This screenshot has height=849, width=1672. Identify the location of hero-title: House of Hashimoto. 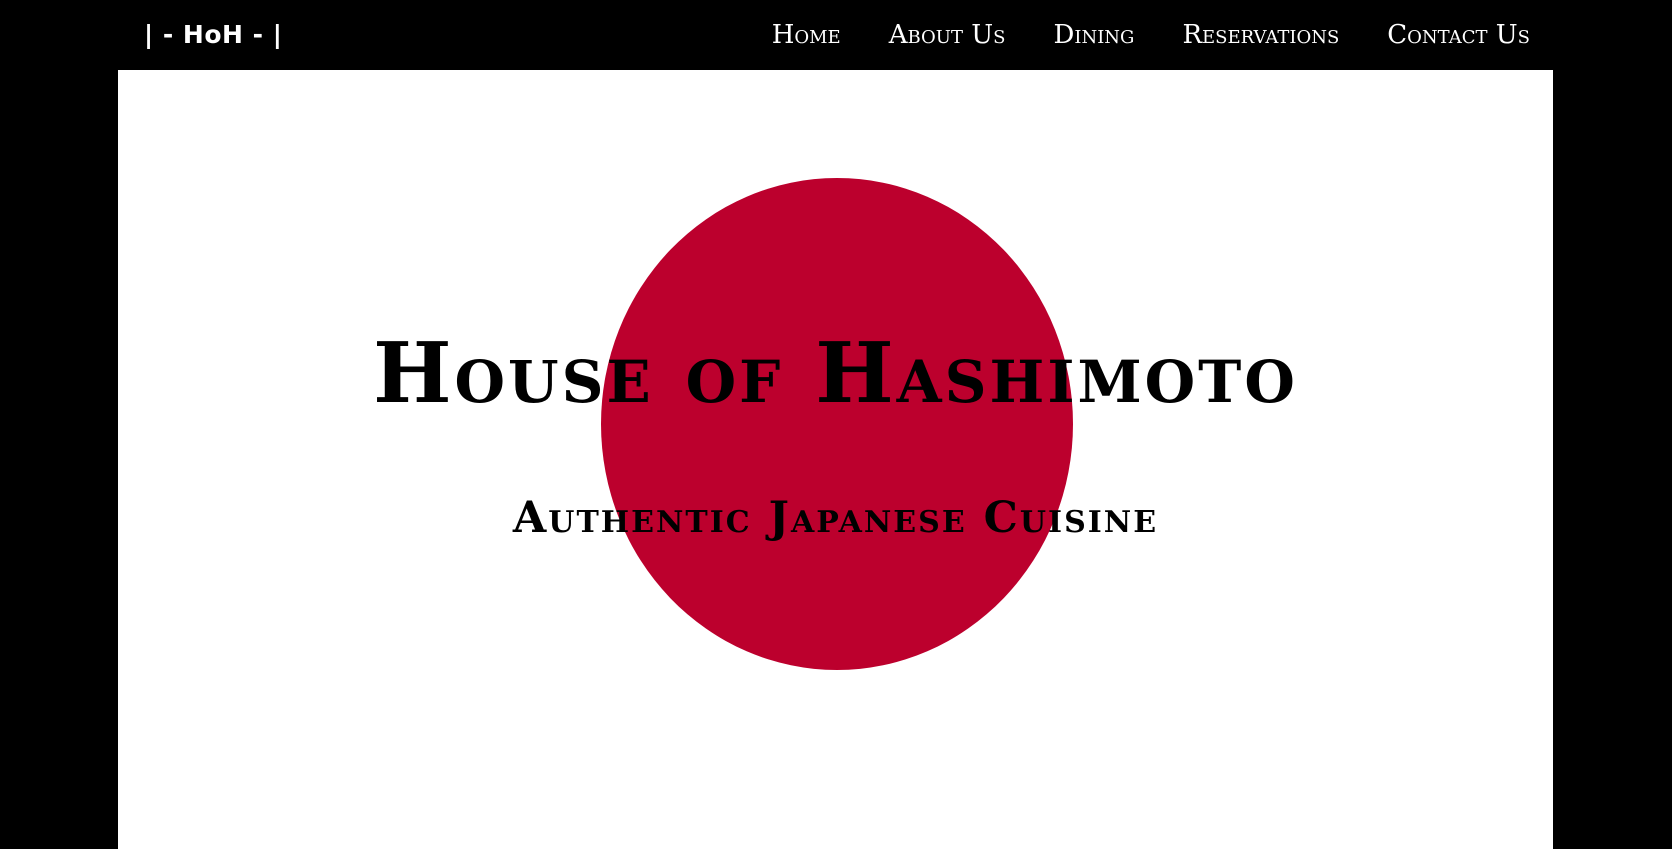
(835, 373).